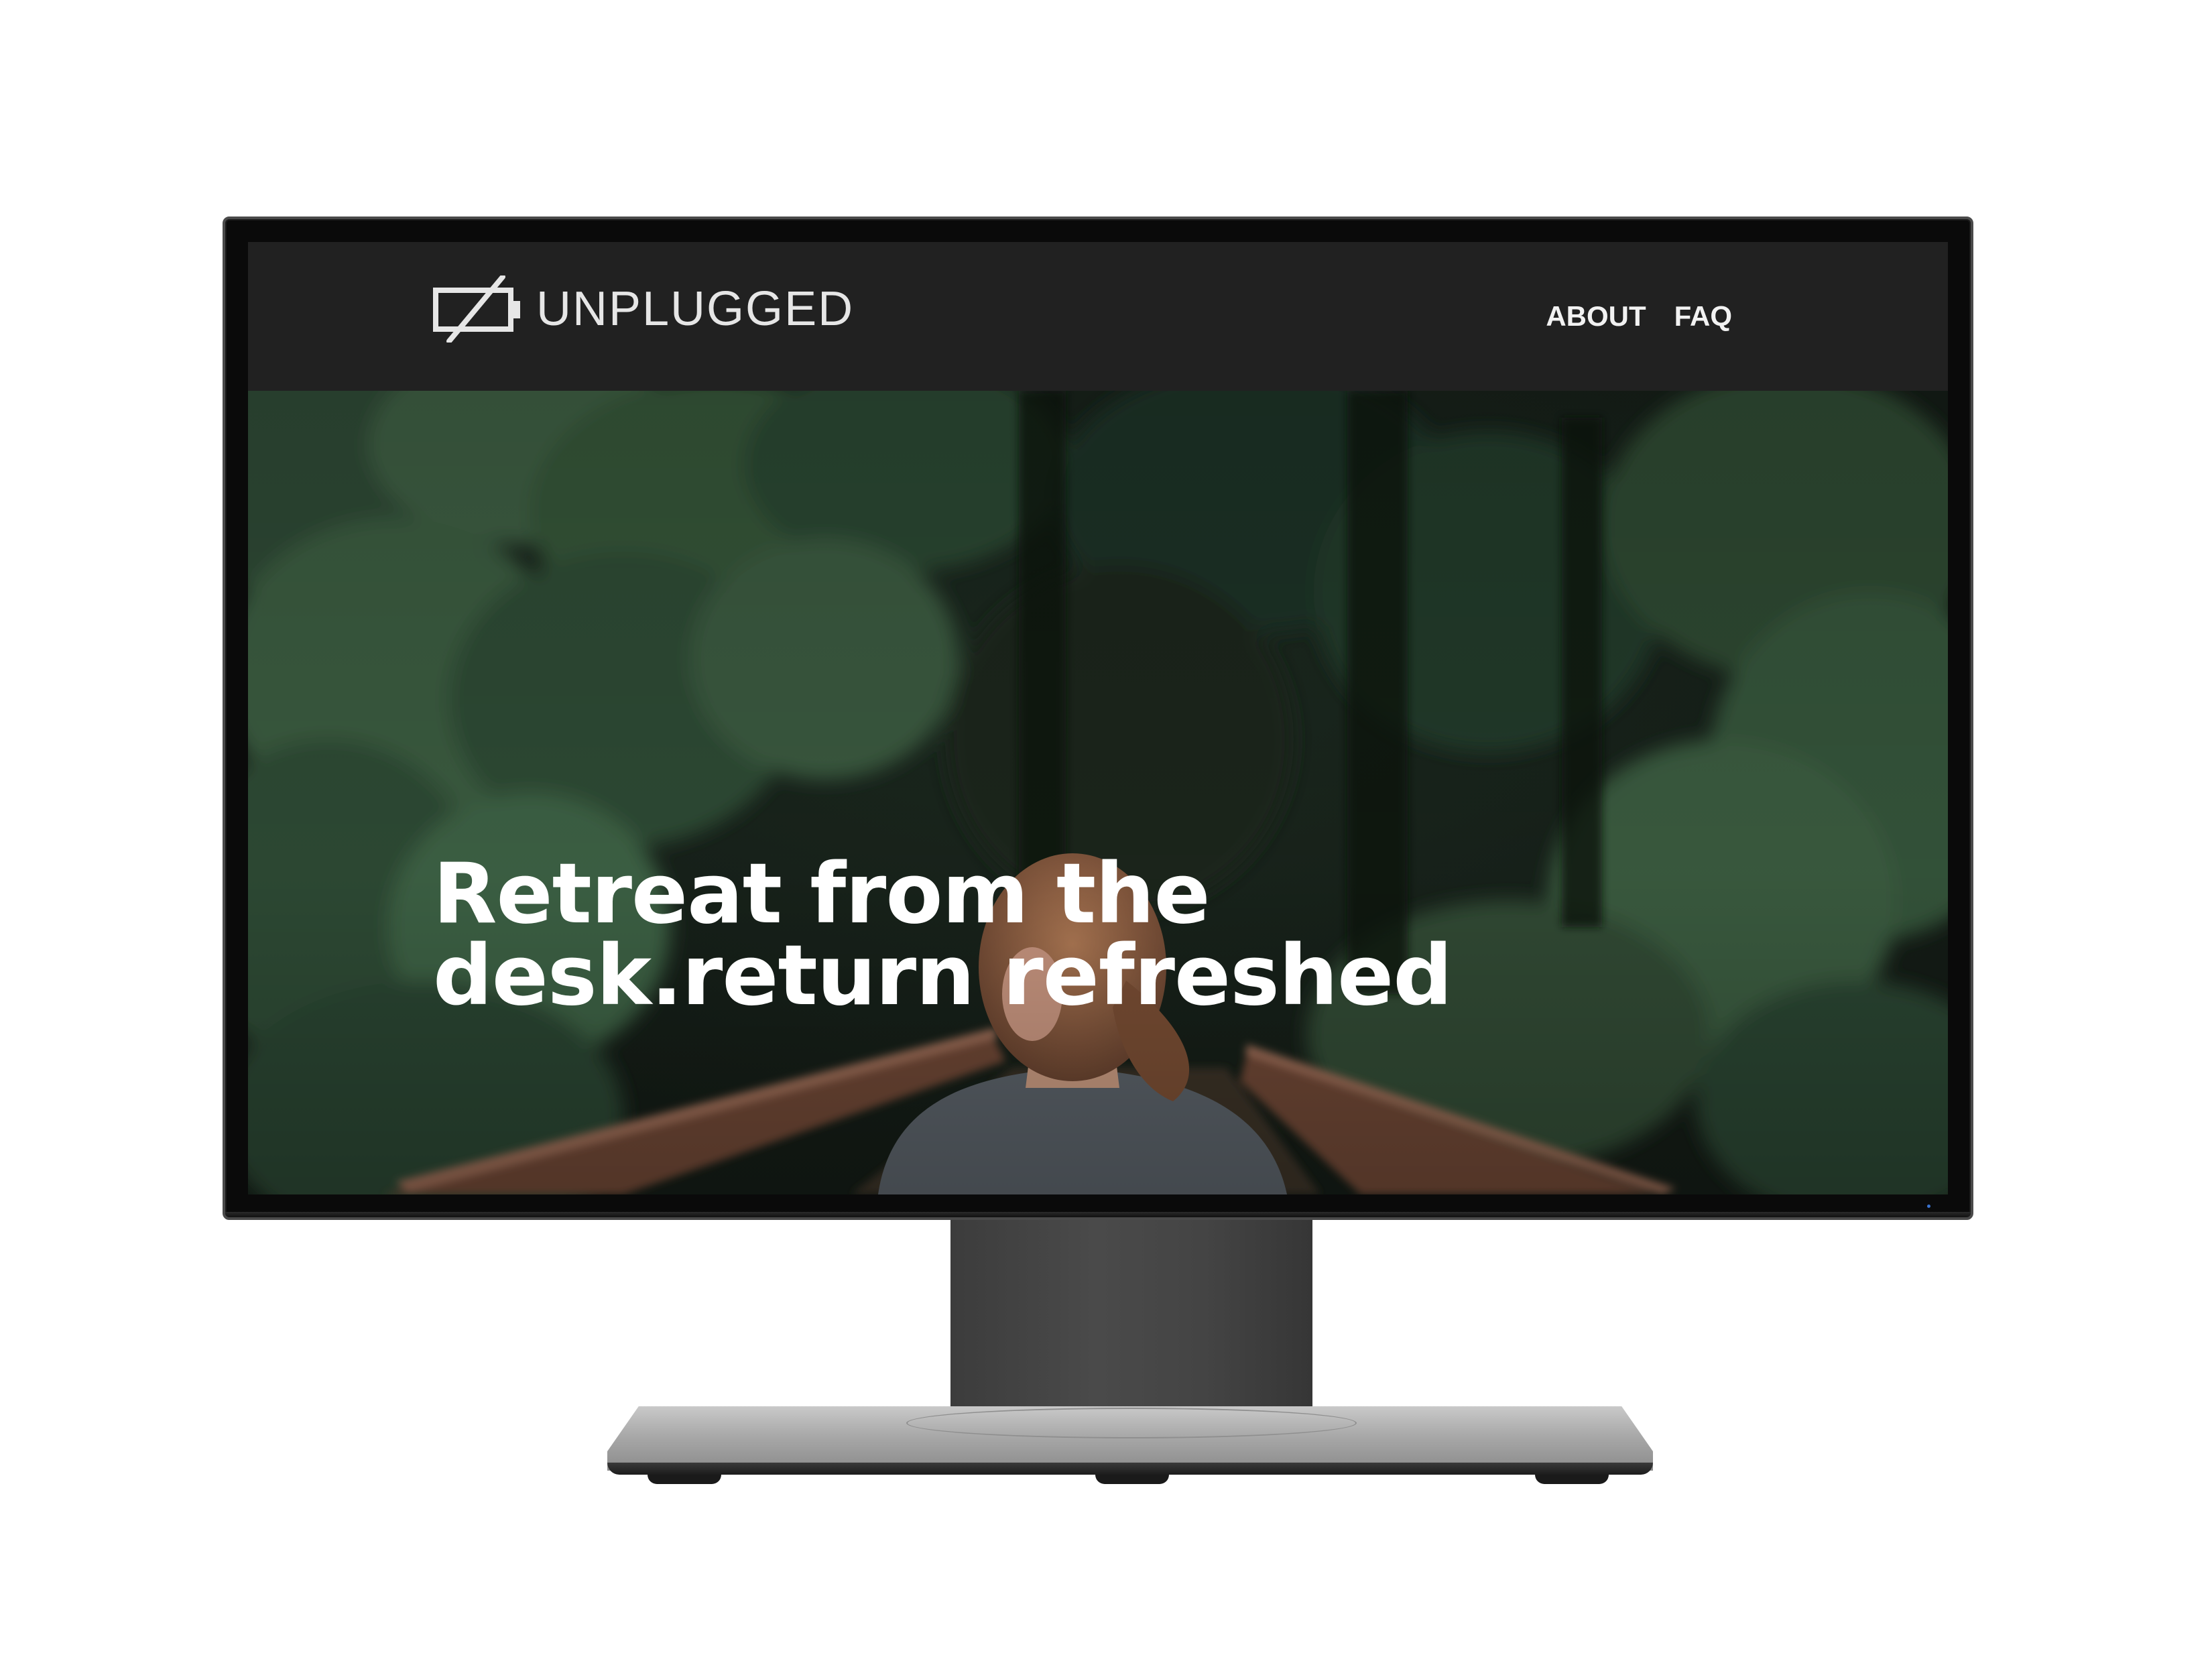 The width and height of the screenshot is (2212, 1659). Describe the element at coordinates (1131, 1321) in the screenshot. I see `monitor-stand-neck` at that location.